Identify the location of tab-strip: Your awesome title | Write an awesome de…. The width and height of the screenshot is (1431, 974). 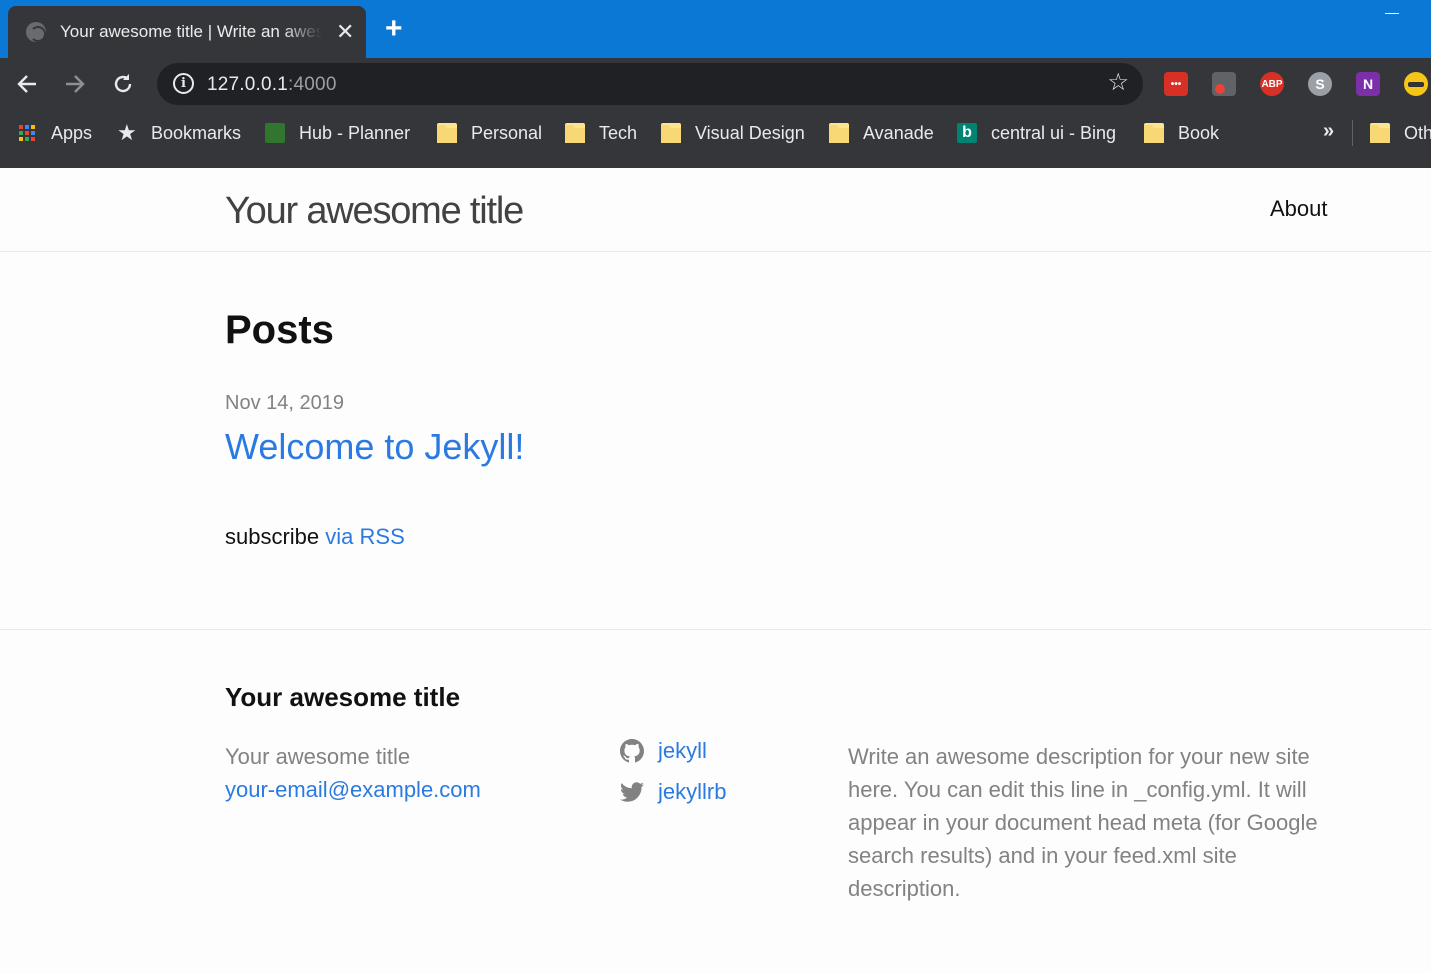
(715, 29).